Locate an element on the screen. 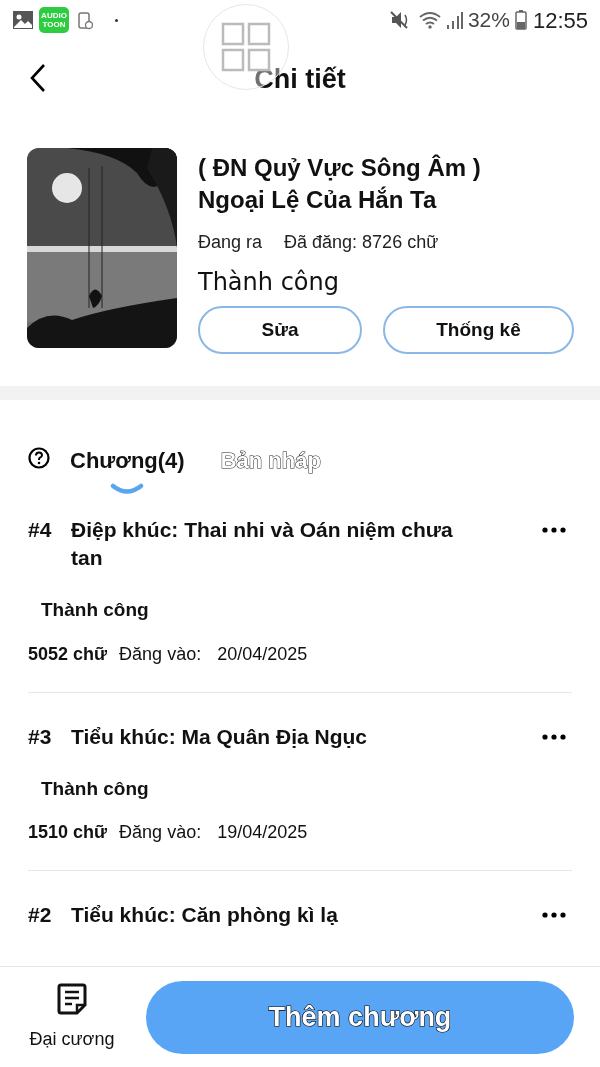 Image resolution: width=600 pixels, height=1067 pixels. signal-icon is located at coordinates (454, 20).